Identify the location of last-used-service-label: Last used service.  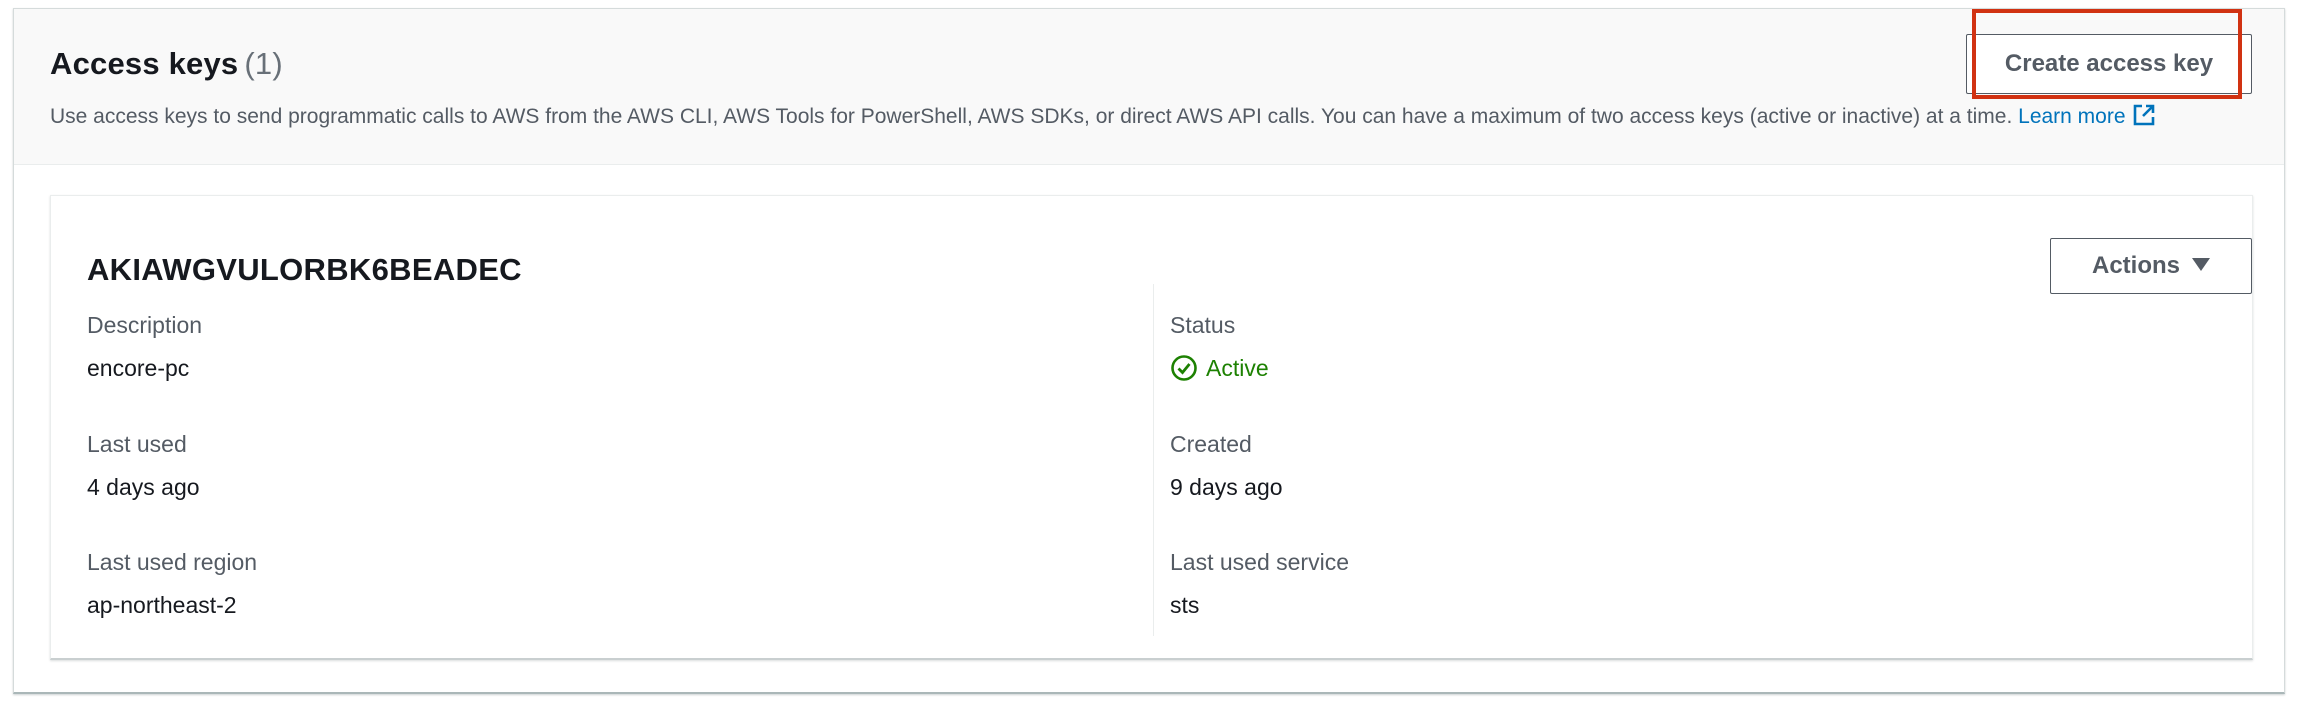
(1259, 562).